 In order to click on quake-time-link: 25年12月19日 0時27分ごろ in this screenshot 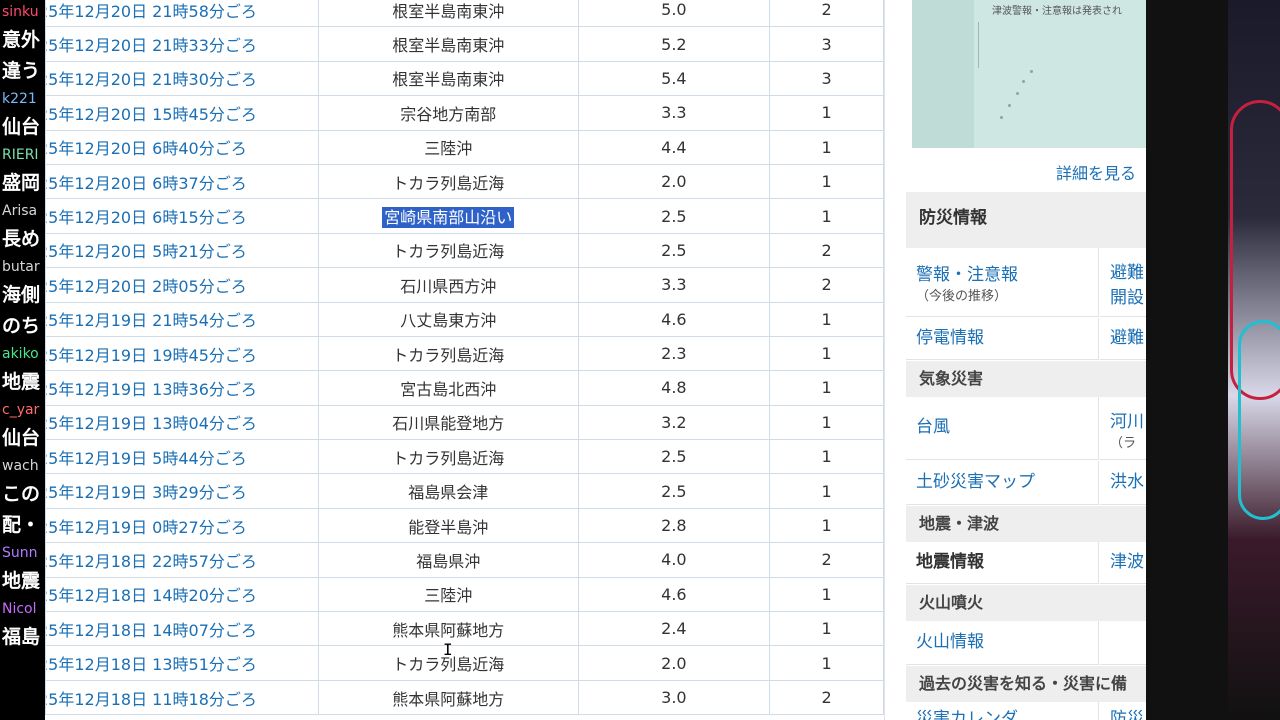, I will do `click(146, 527)`.